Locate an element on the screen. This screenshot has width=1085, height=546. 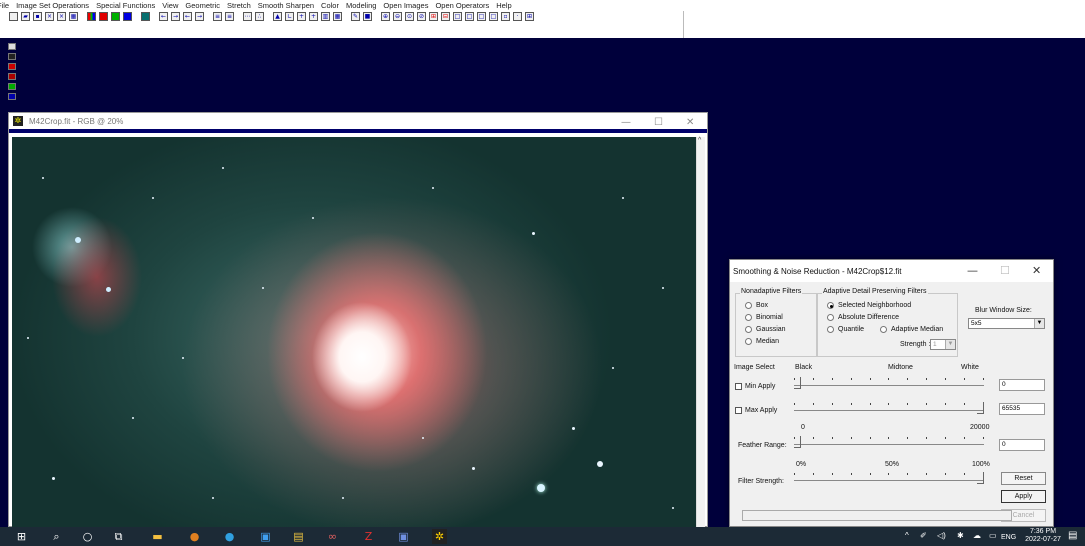
zoom-1-icon: ⊙ is located at coordinates (409, 16).